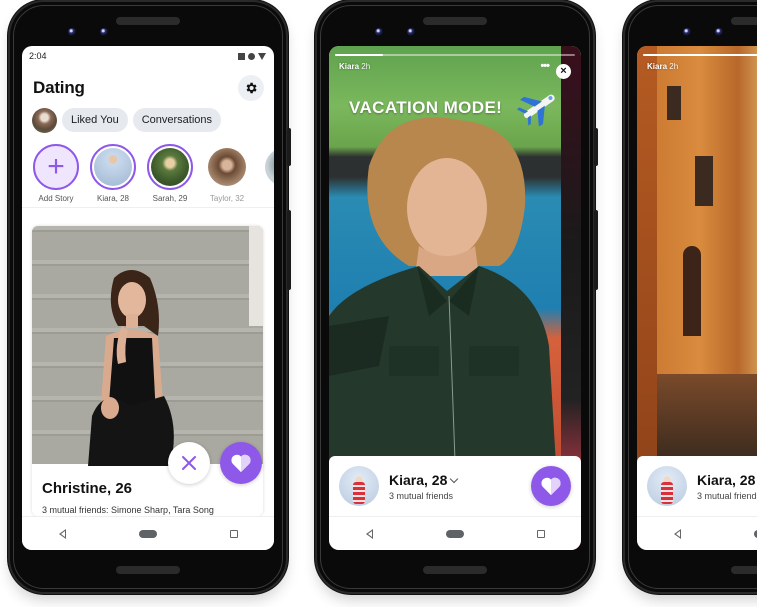  What do you see at coordinates (148, 56) in the screenshot?
I see `status-bar: 2:04` at bounding box center [148, 56].